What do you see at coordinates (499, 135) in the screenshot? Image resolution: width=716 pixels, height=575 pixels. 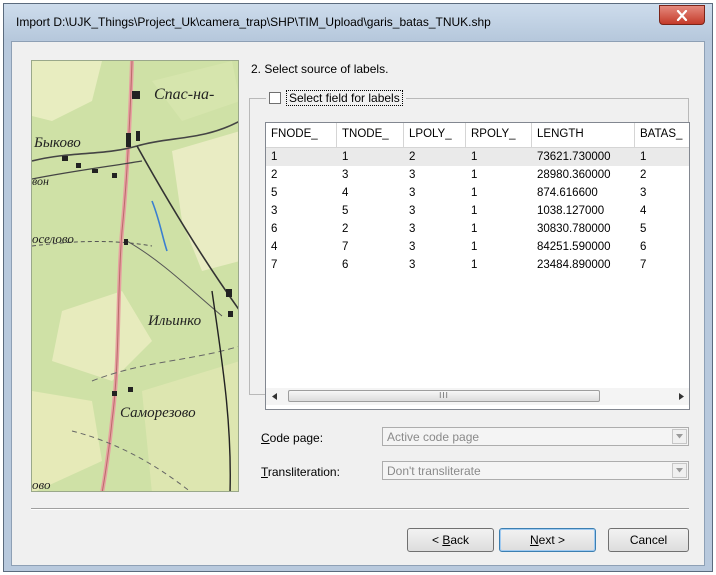 I see `column-header: RPOLY_` at bounding box center [499, 135].